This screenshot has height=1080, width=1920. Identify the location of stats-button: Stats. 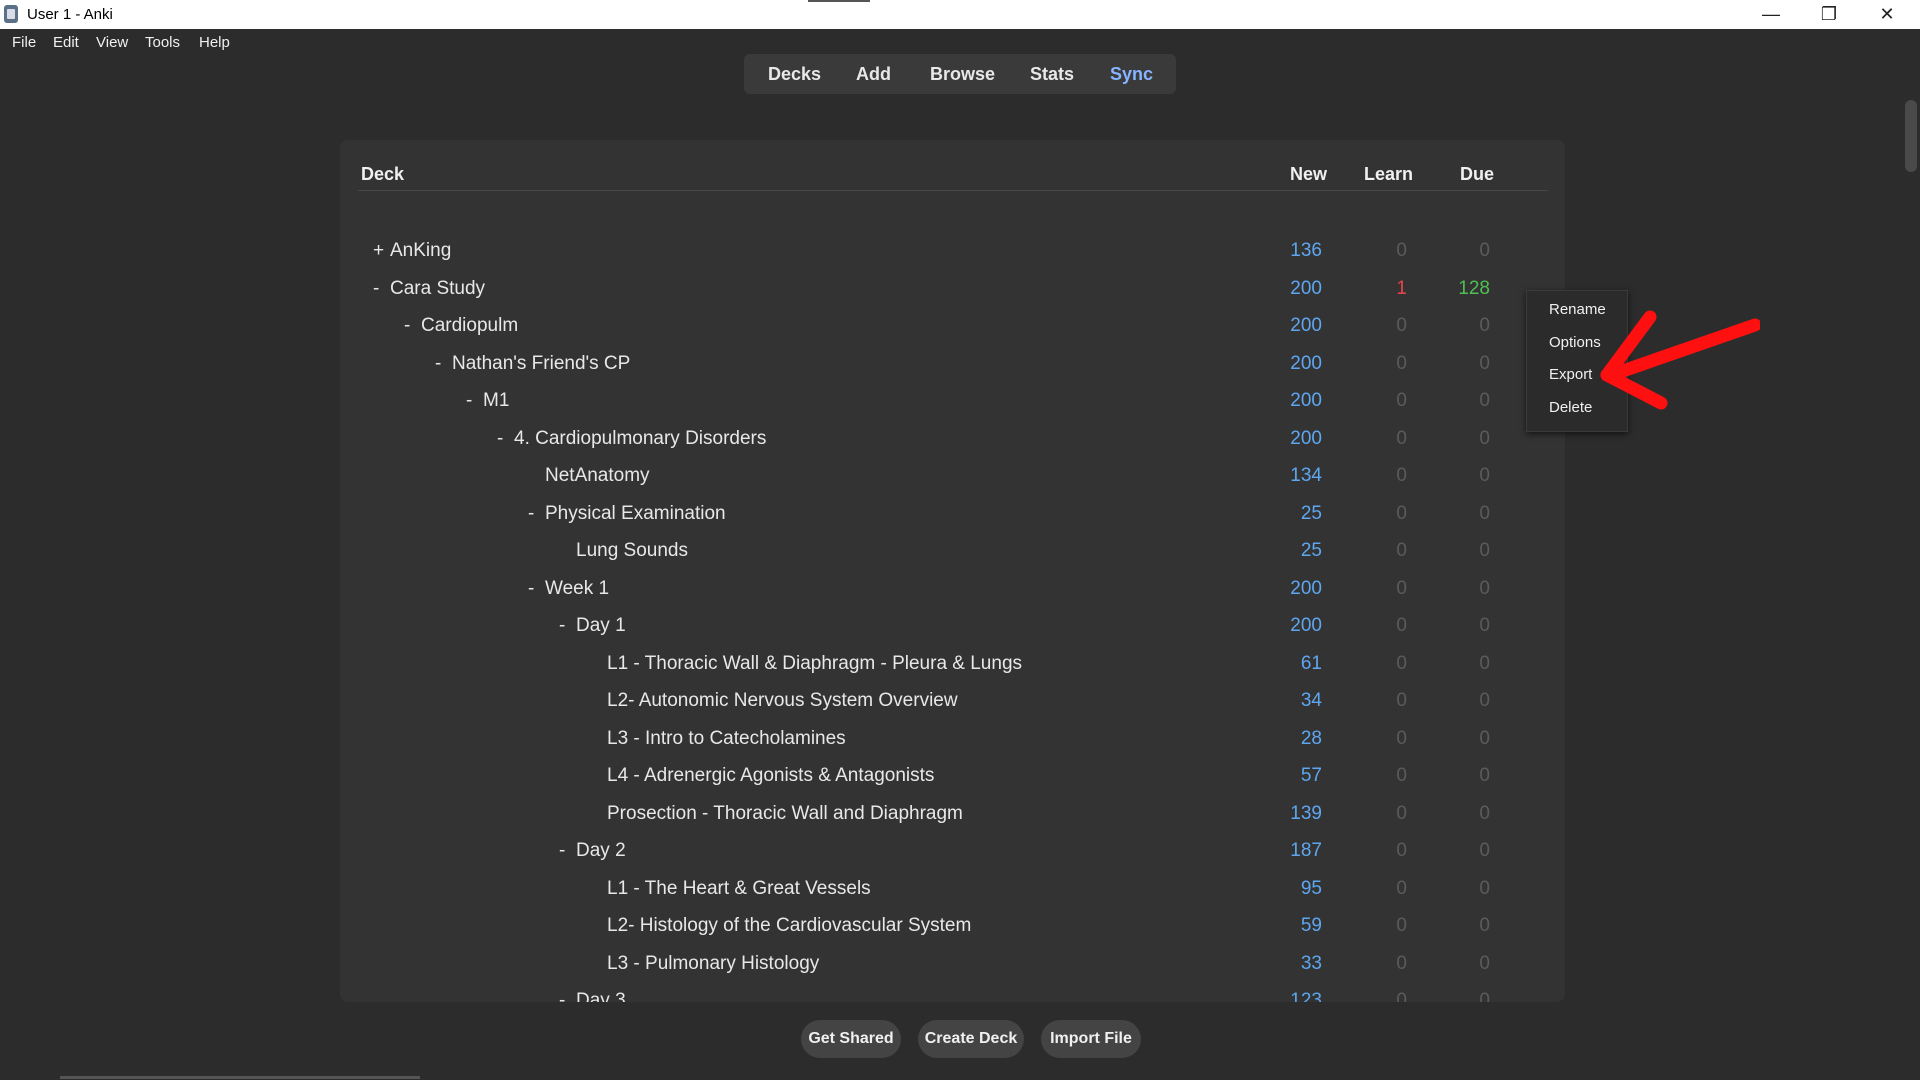
(1052, 74).